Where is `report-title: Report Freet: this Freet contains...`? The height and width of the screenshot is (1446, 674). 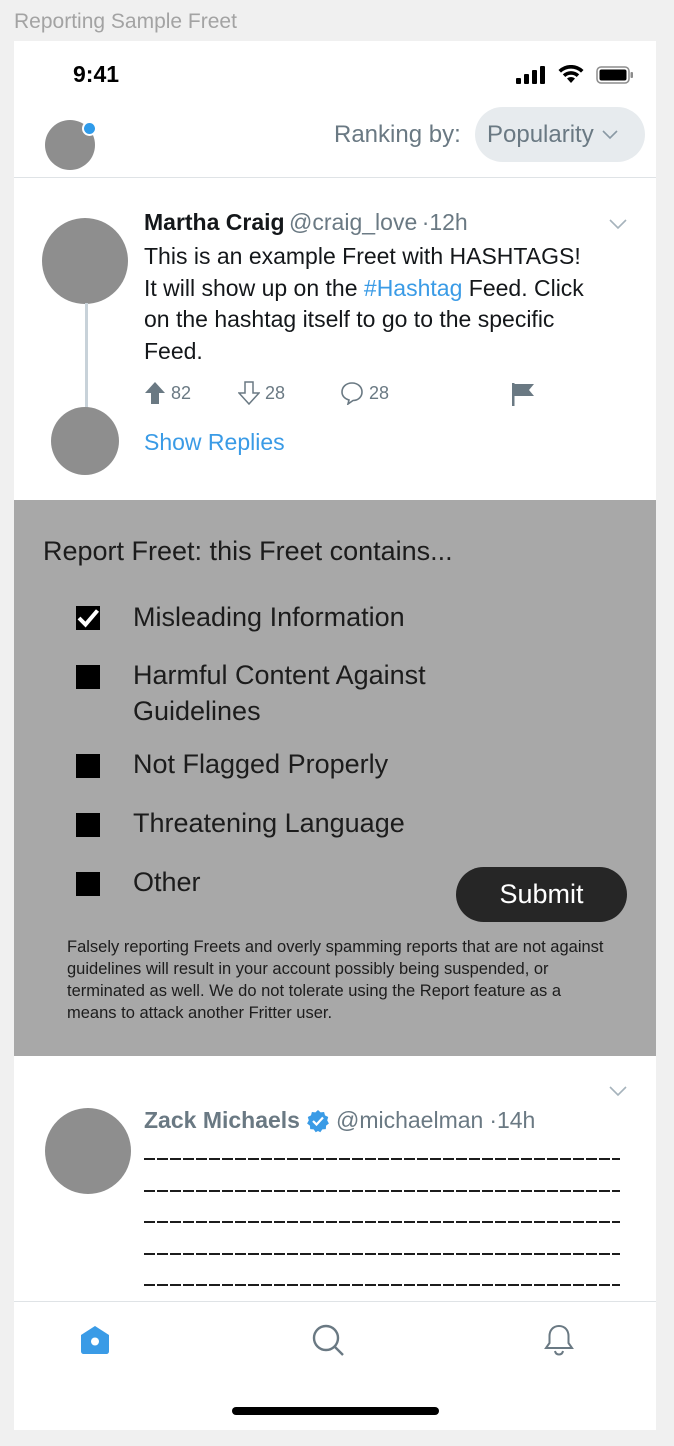
report-title: Report Freet: this Freet contains... is located at coordinates (248, 551).